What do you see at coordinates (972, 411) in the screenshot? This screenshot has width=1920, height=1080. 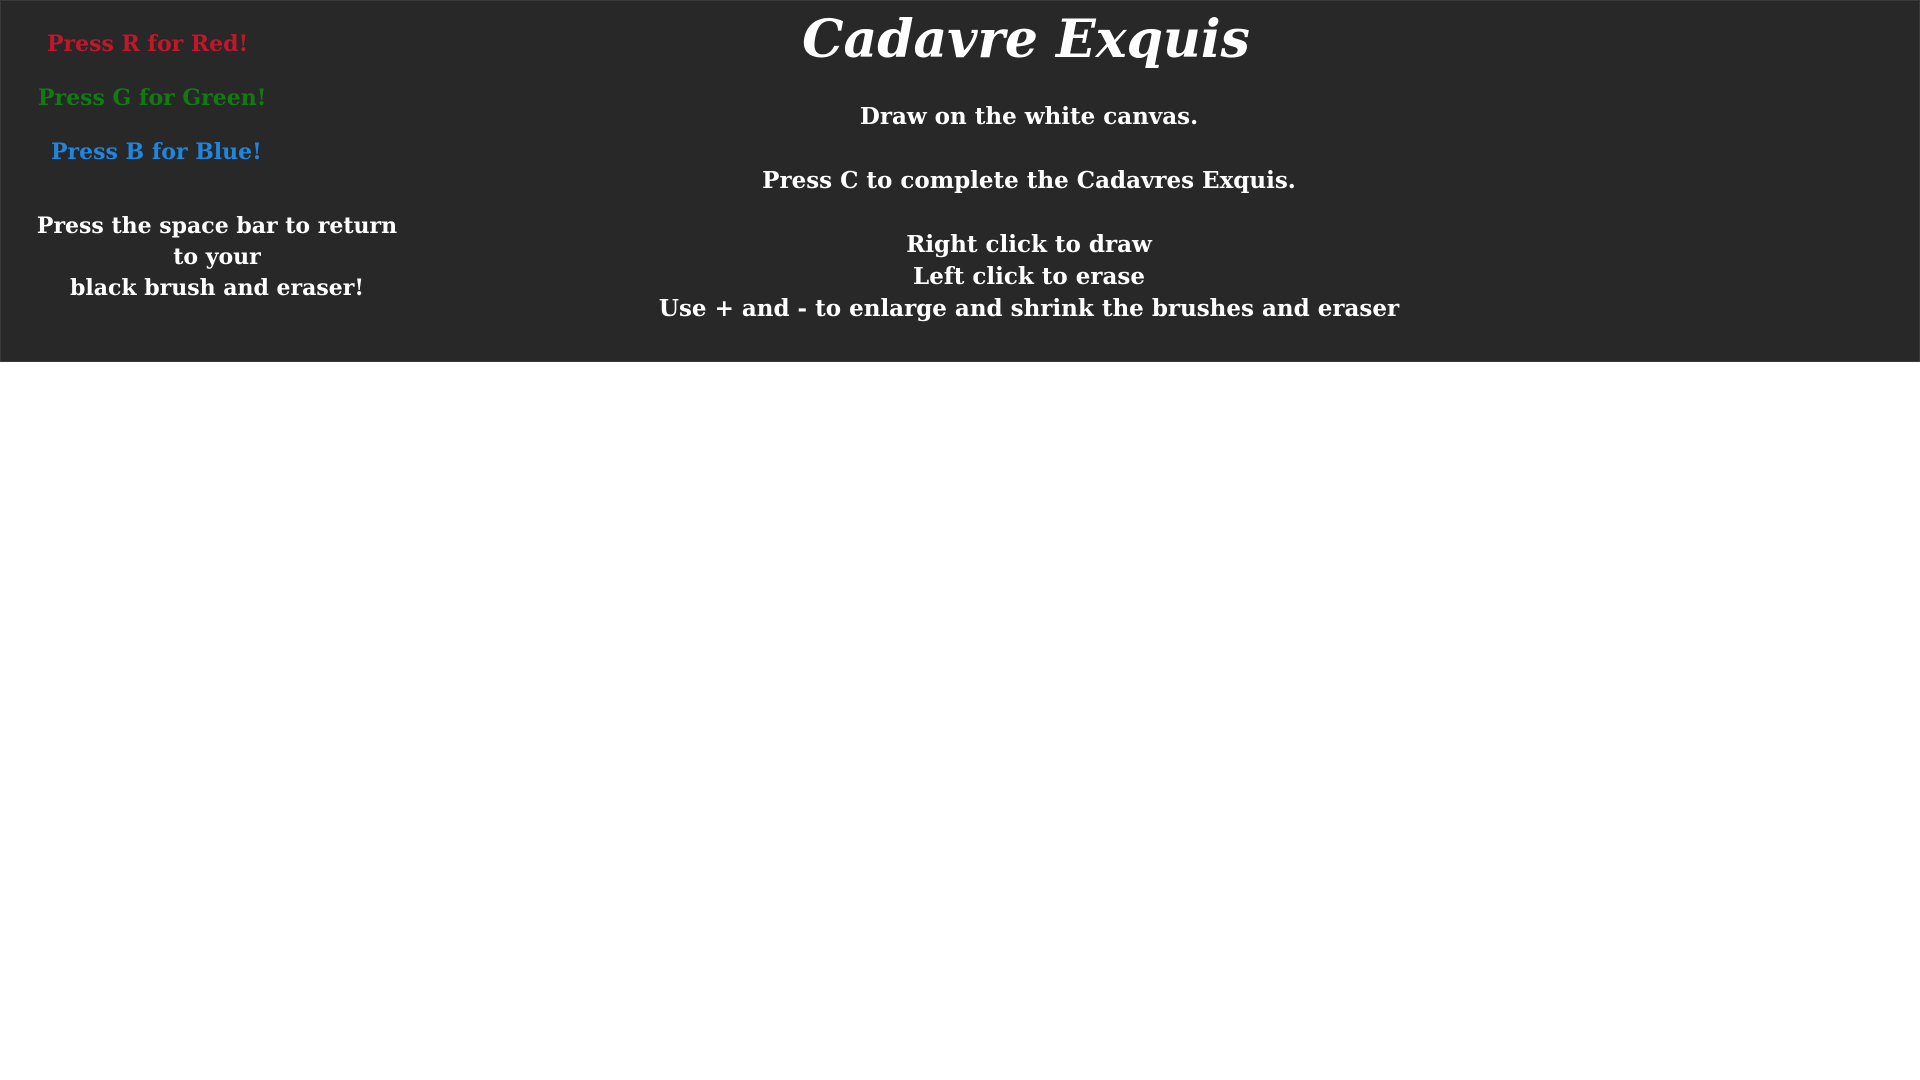 I see `green-brush-stroke` at bounding box center [972, 411].